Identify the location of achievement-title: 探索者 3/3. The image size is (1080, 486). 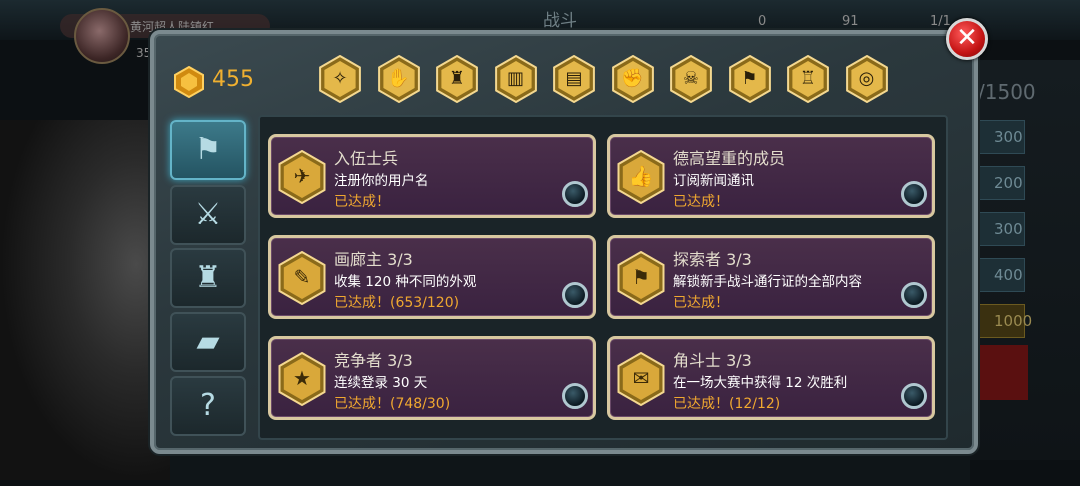
(712, 259).